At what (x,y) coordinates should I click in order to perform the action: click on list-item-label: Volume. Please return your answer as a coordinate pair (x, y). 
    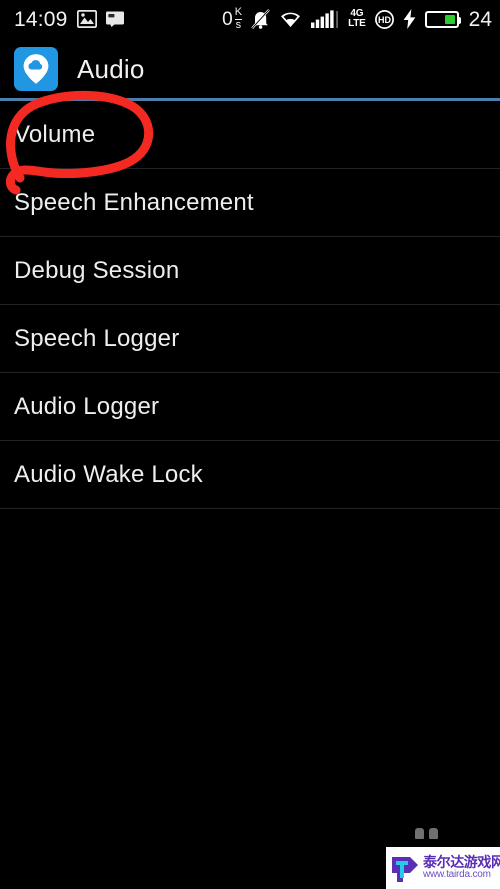
    Looking at the image, I should click on (55, 134).